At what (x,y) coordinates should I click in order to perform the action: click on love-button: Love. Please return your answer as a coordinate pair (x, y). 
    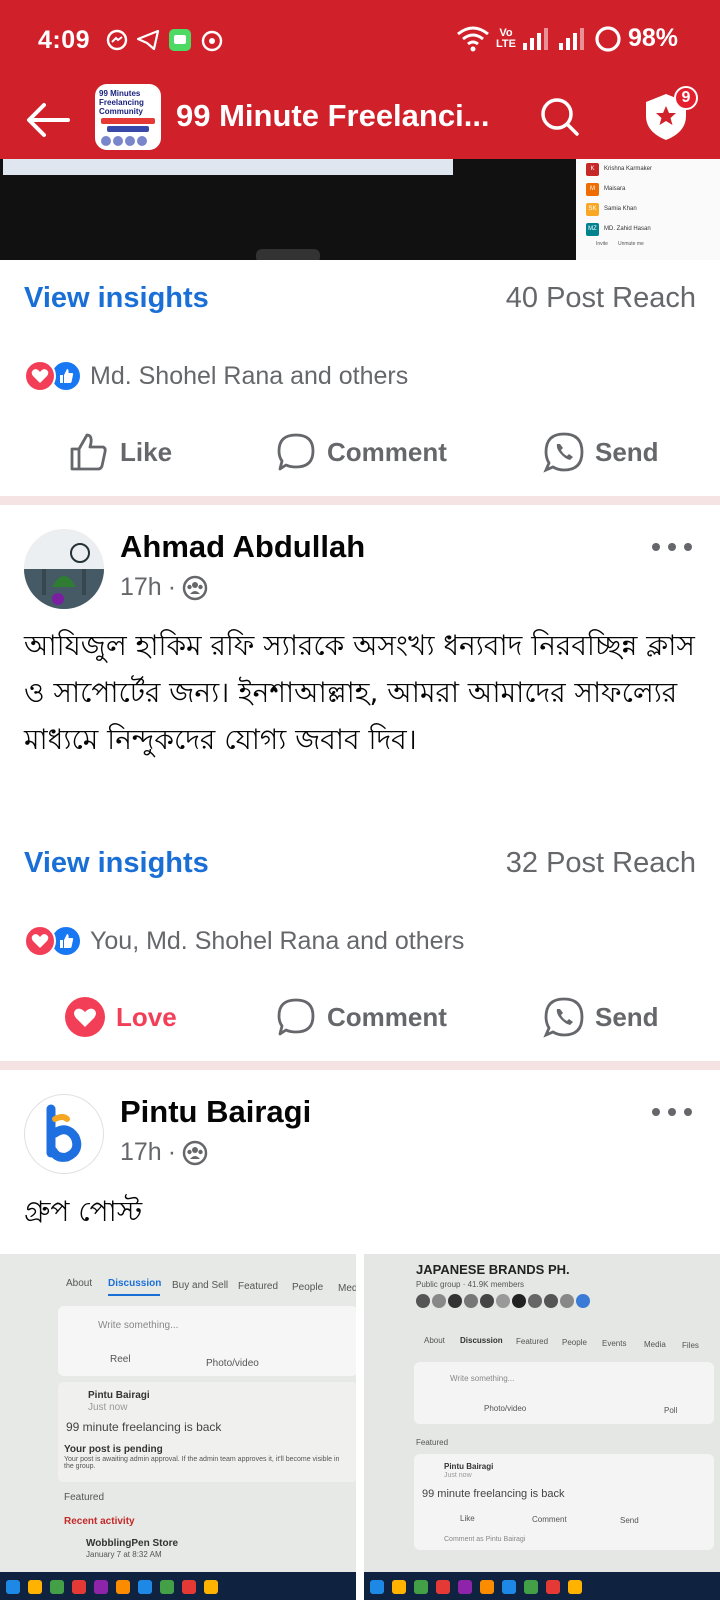
    Looking at the image, I should click on (120, 1017).